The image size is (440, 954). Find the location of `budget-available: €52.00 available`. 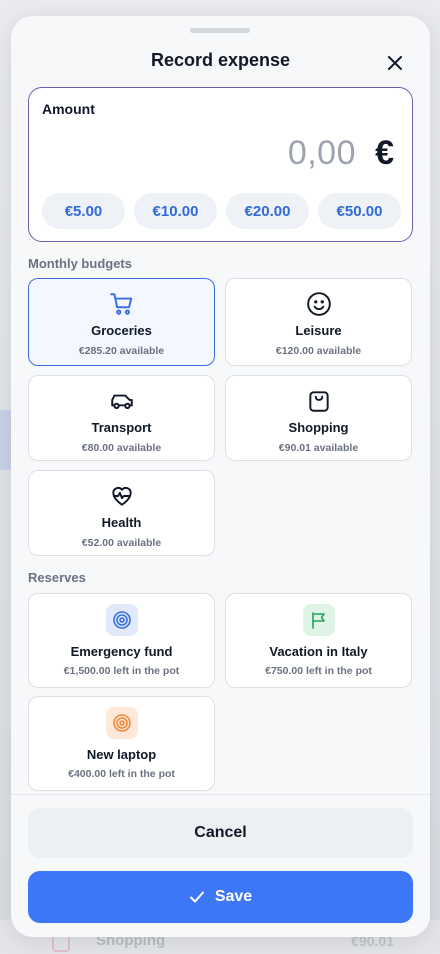

budget-available: €52.00 available is located at coordinates (121, 543).